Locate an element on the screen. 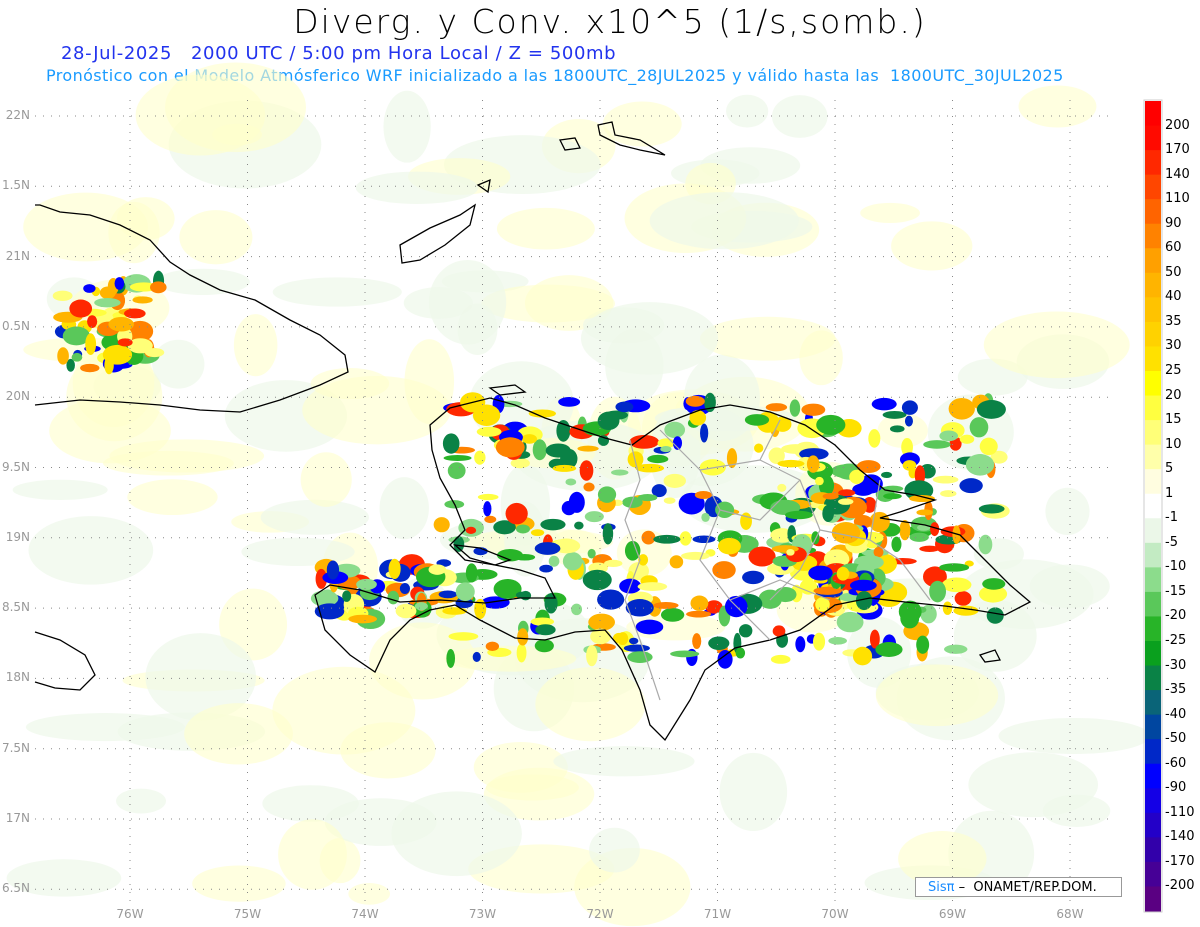  colorbar-label: 35 is located at coordinates (1173, 321).